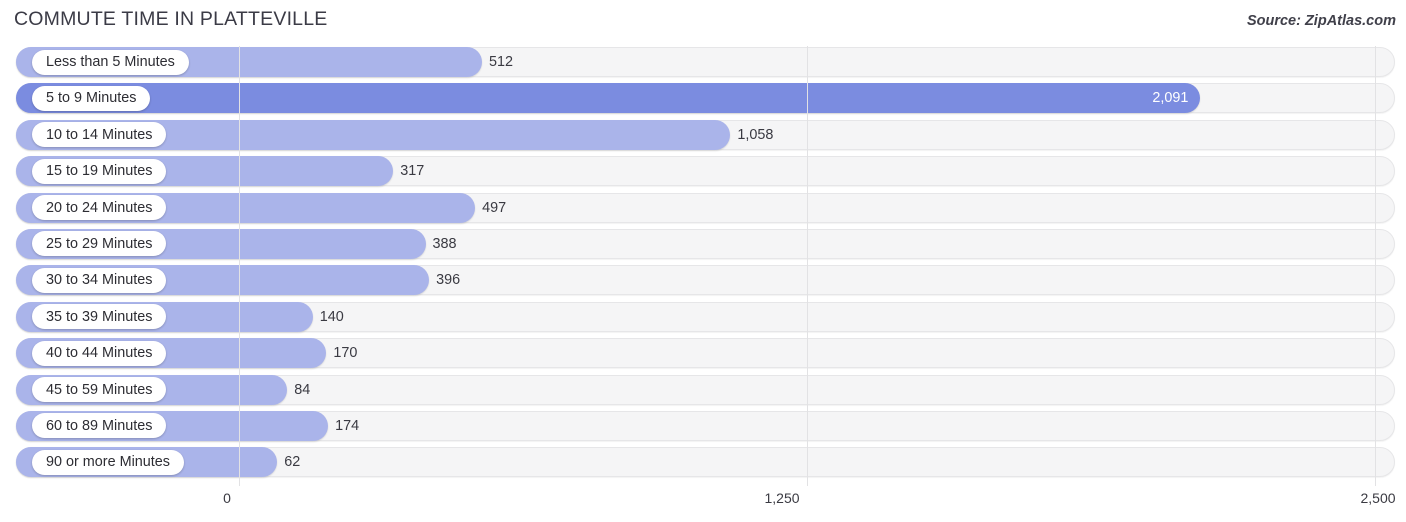 Image resolution: width=1406 pixels, height=522 pixels. Describe the element at coordinates (99, 390) in the screenshot. I see `bar-category-label: 45 to 59 Minutes` at that location.